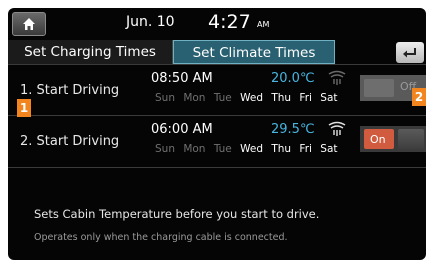  What do you see at coordinates (229, 22) in the screenshot?
I see `clock-time: 4:27` at bounding box center [229, 22].